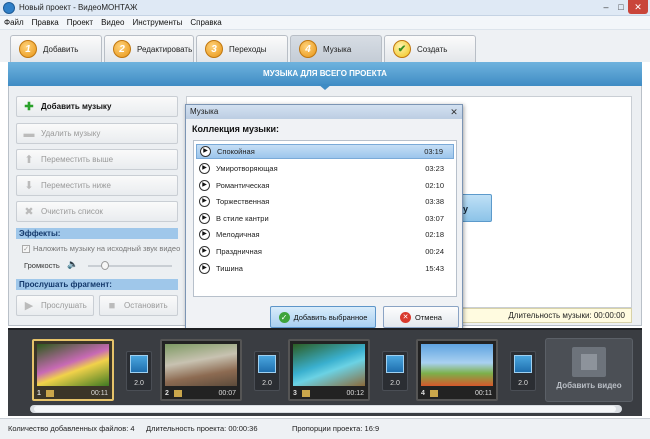  I want to click on add-music-large-button: y, so click(476, 208).